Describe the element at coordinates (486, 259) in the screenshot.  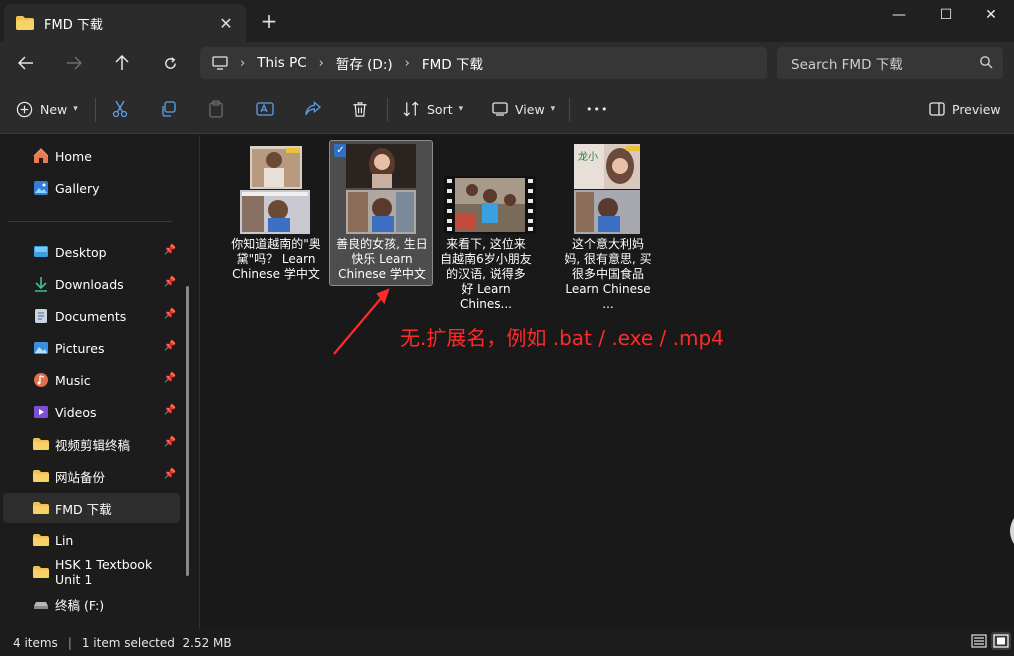
I see `file-name-line: 自越南6岁小朋友` at that location.